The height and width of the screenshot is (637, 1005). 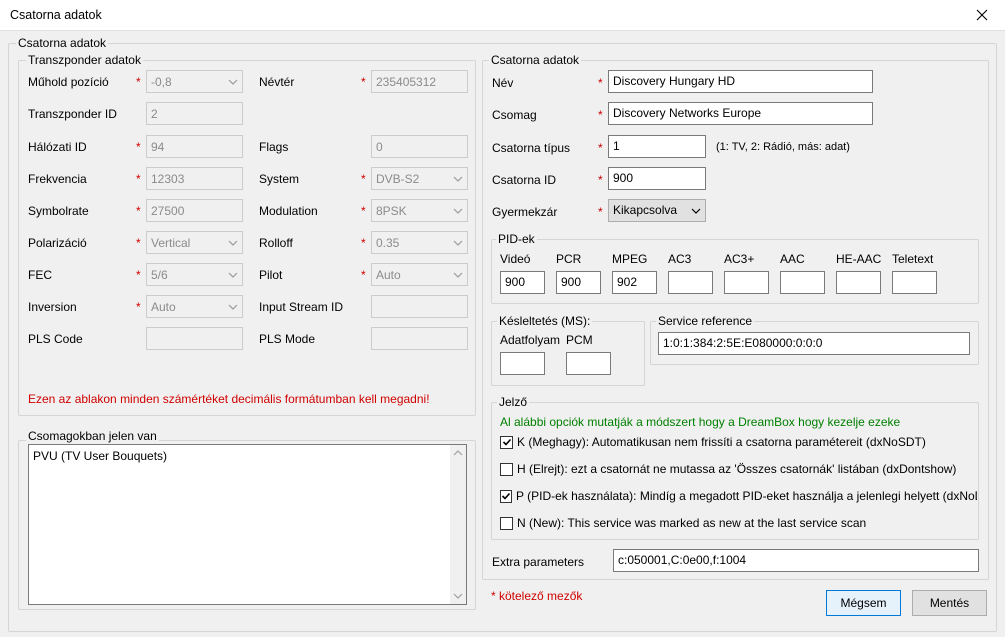 What do you see at coordinates (513, 402) in the screenshot?
I see `flags-legend: Jelző` at bounding box center [513, 402].